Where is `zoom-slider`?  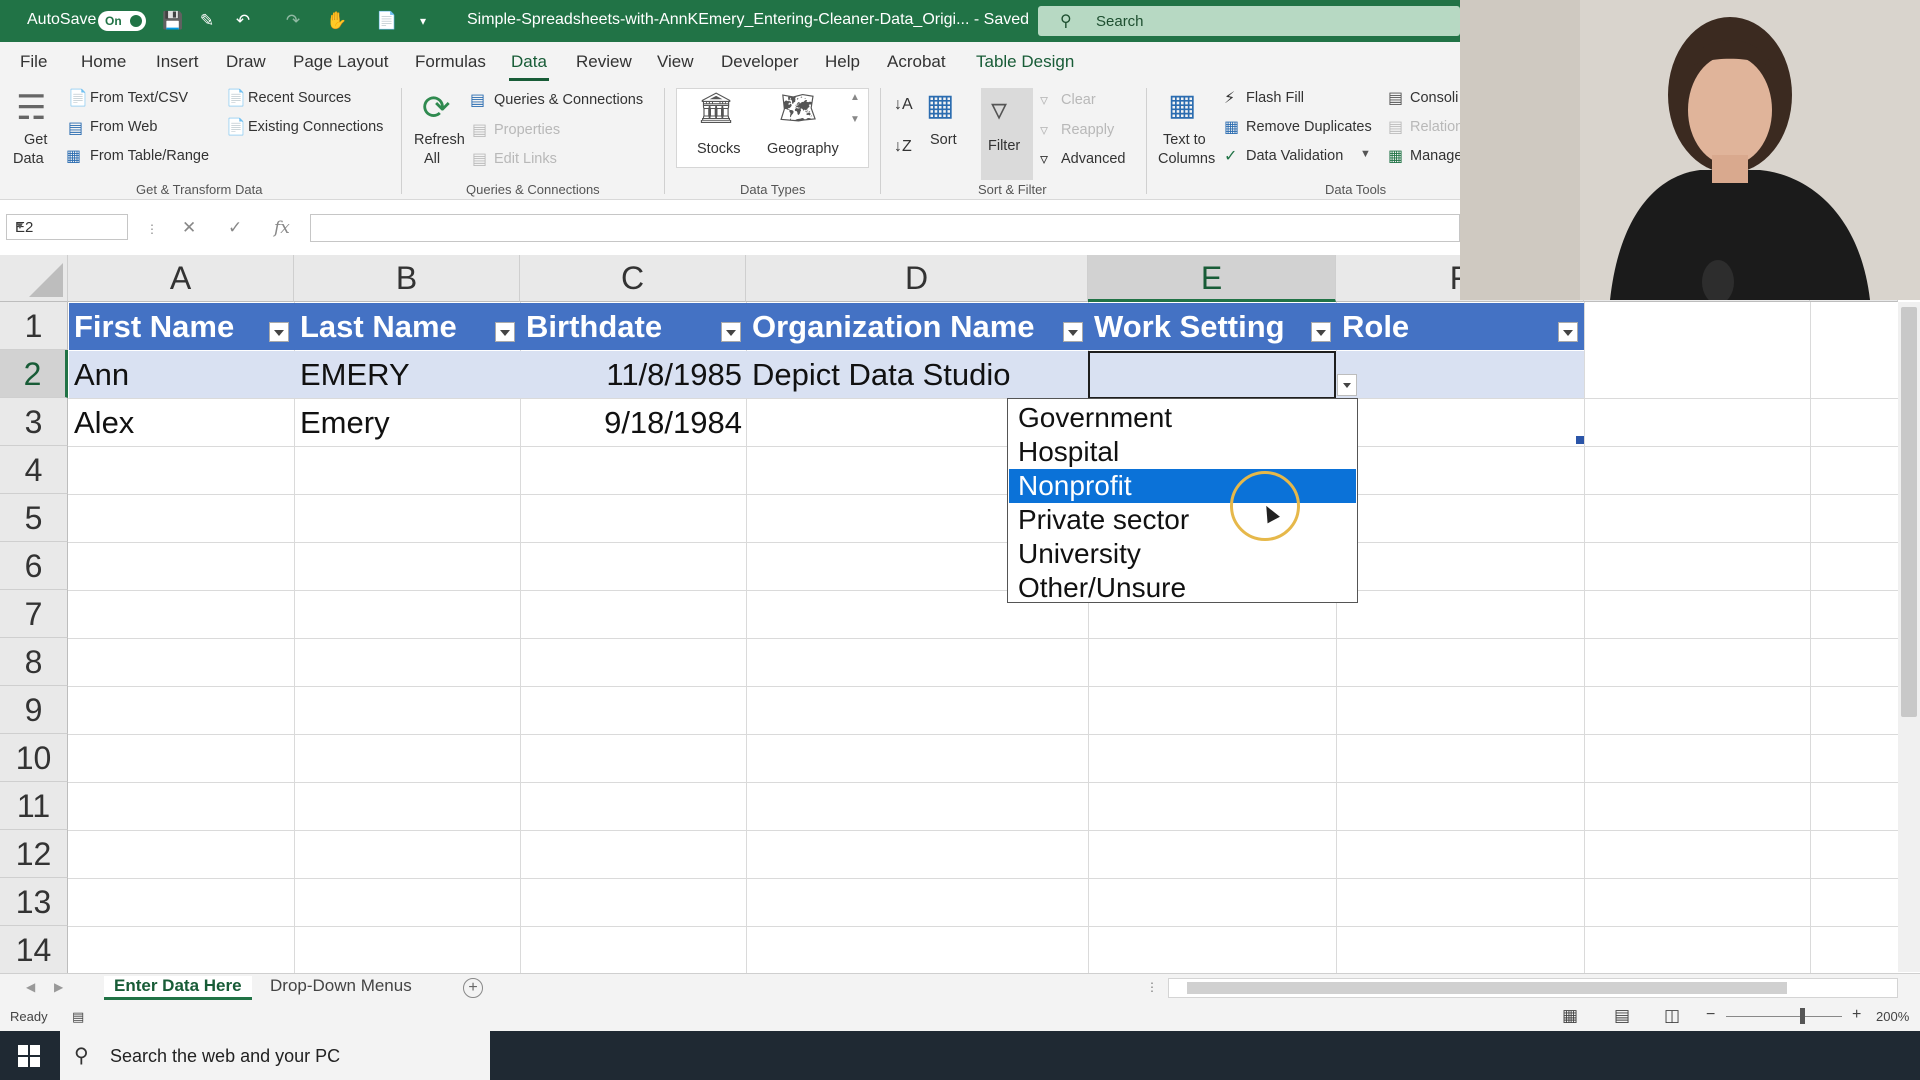
zoom-slider is located at coordinates (1784, 1016).